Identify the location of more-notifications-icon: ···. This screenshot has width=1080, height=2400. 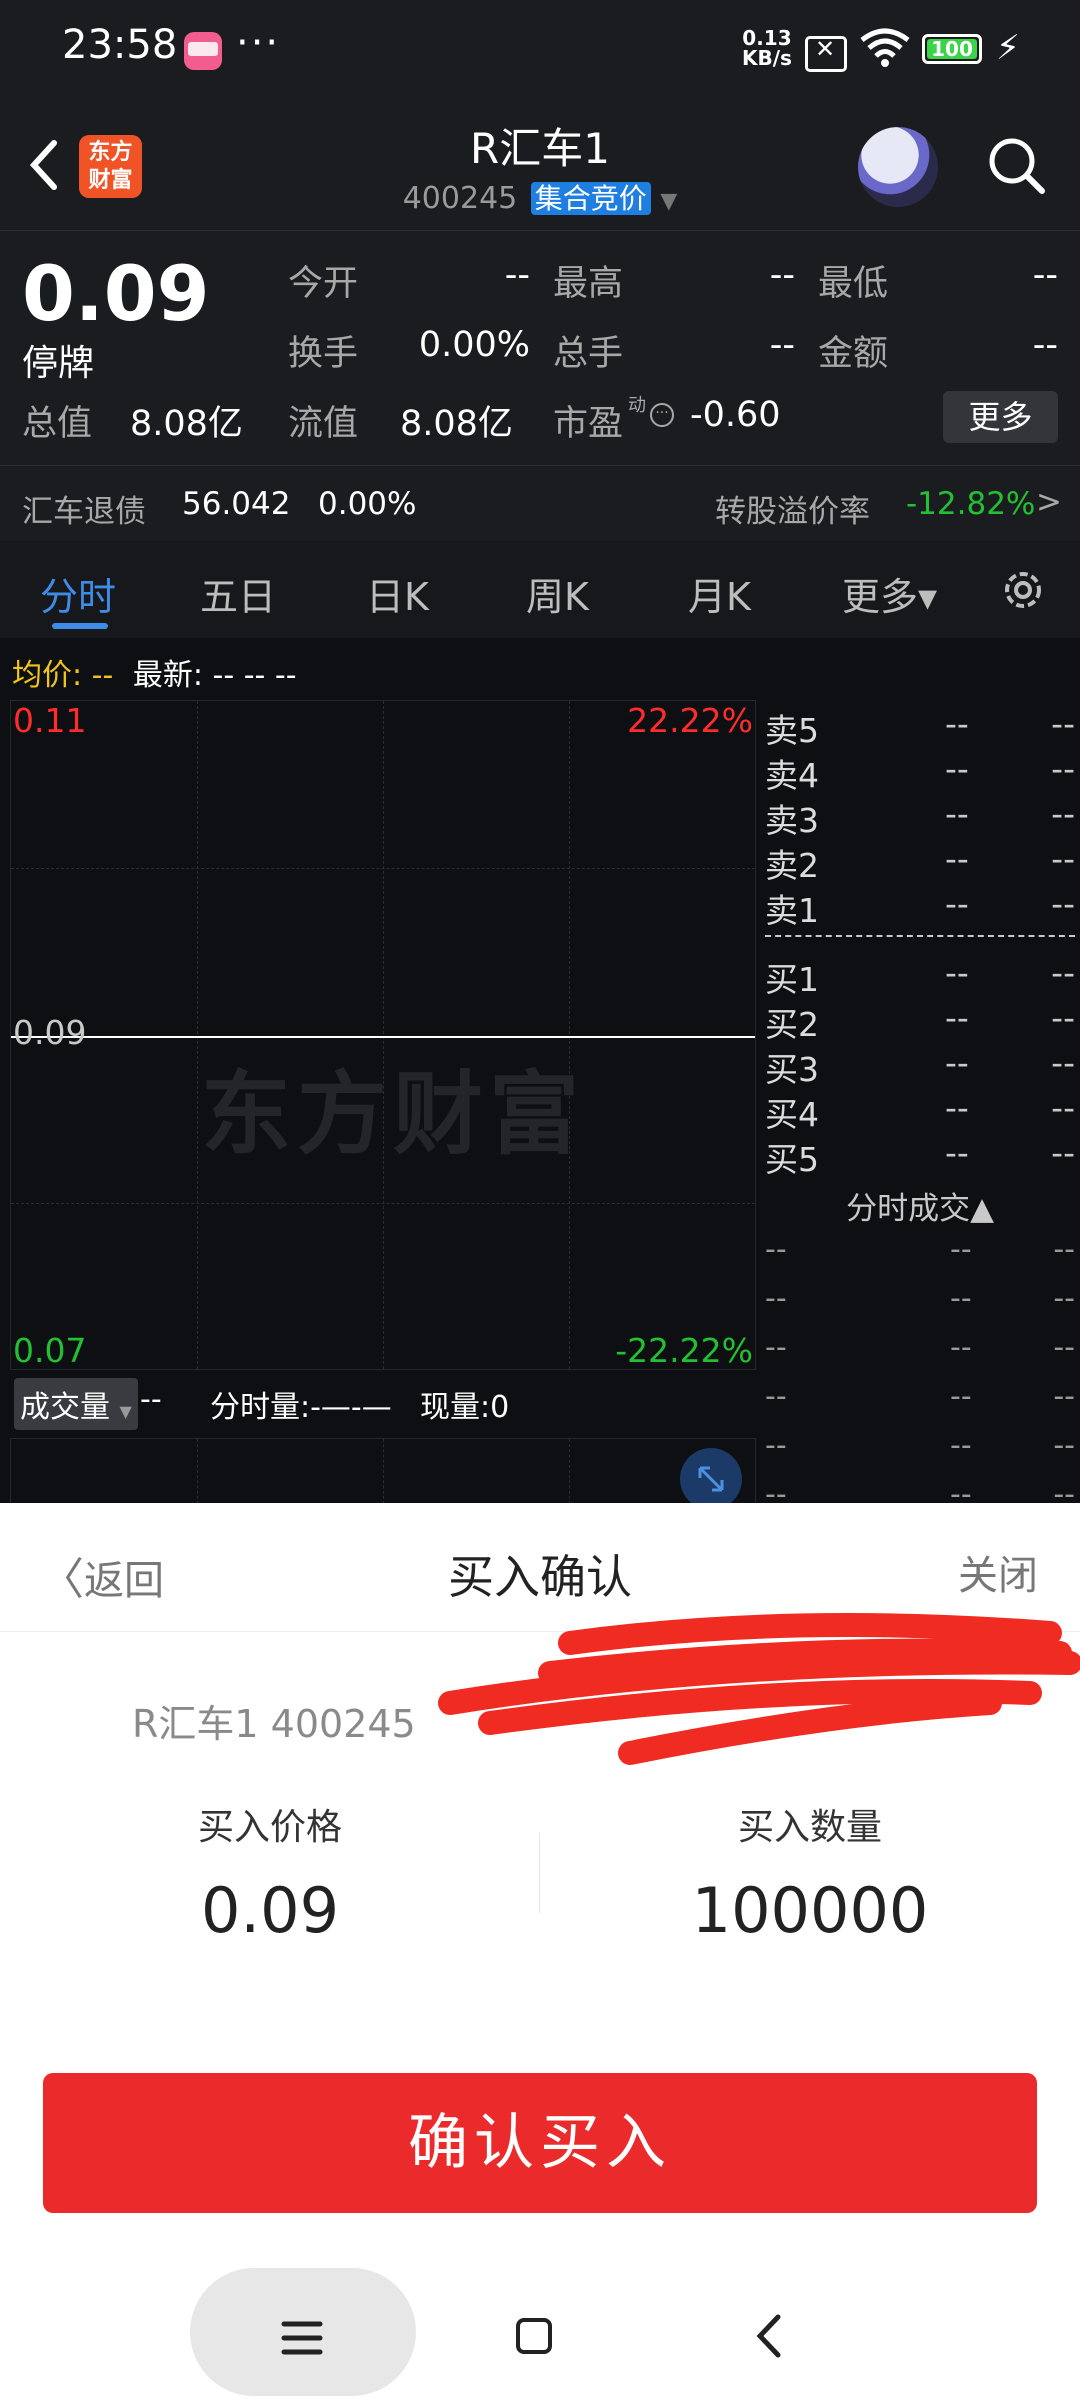
(258, 43).